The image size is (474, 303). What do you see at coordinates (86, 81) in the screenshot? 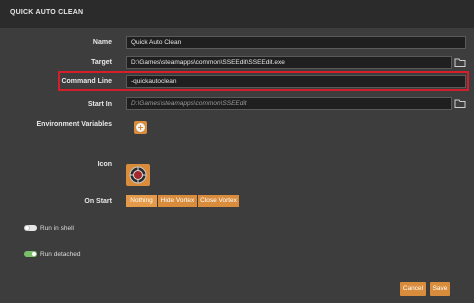
I see `command-line-label: Command Line` at bounding box center [86, 81].